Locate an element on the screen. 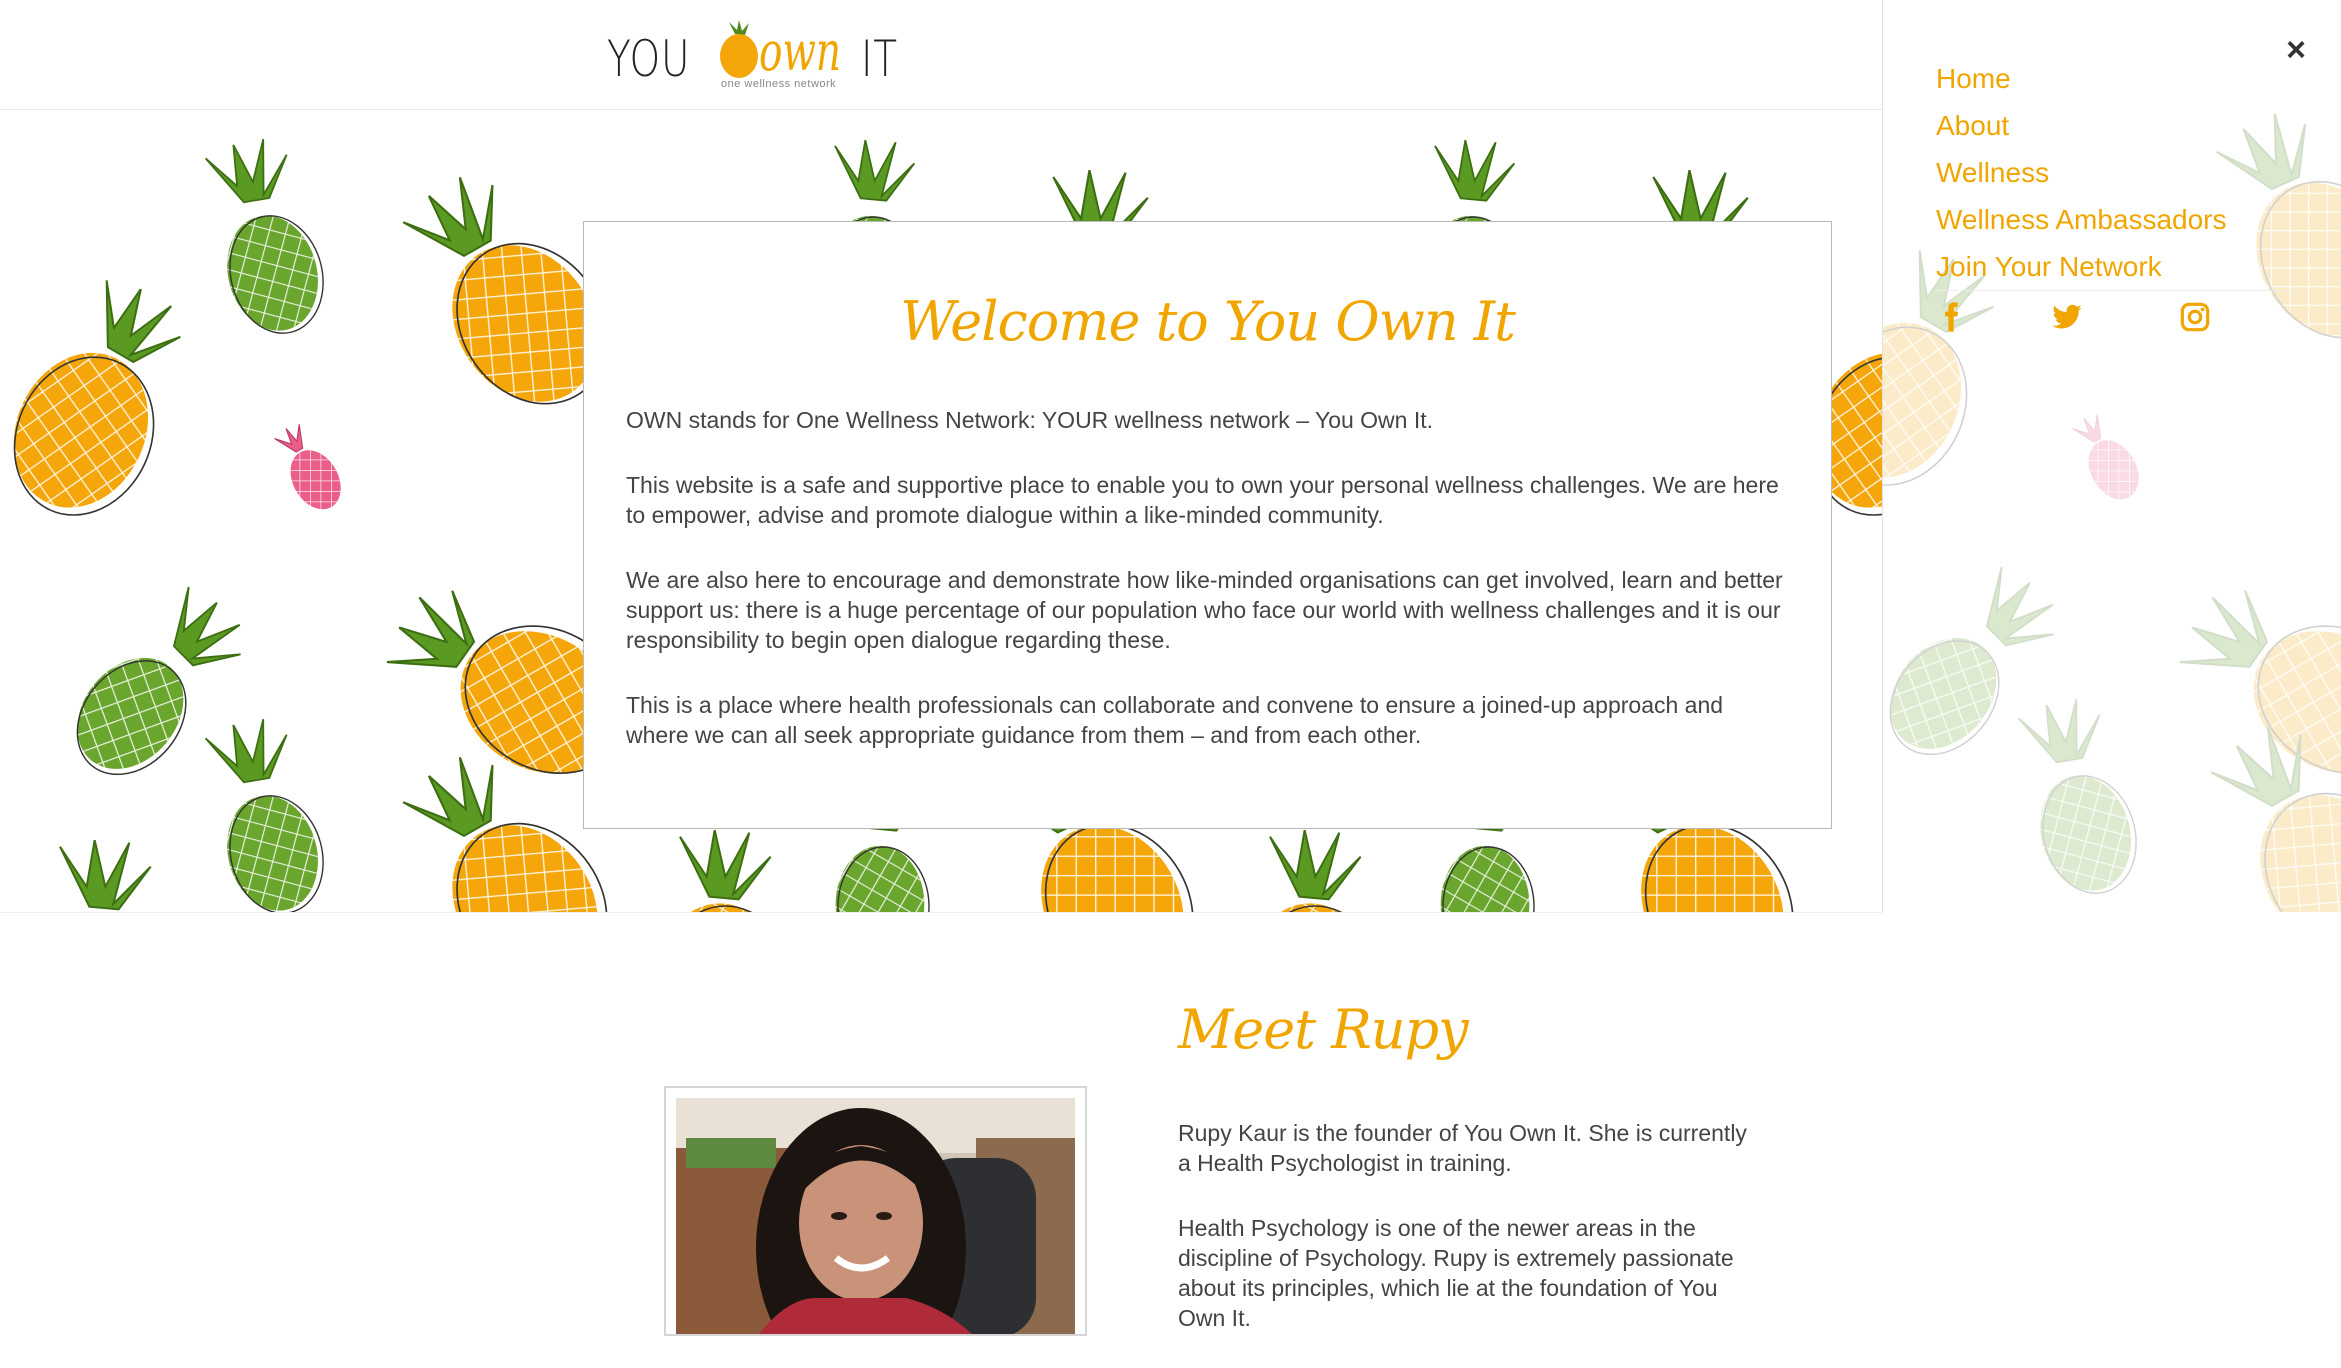 The width and height of the screenshot is (2341, 1368). rupy-photo-frame is located at coordinates (875, 1211).